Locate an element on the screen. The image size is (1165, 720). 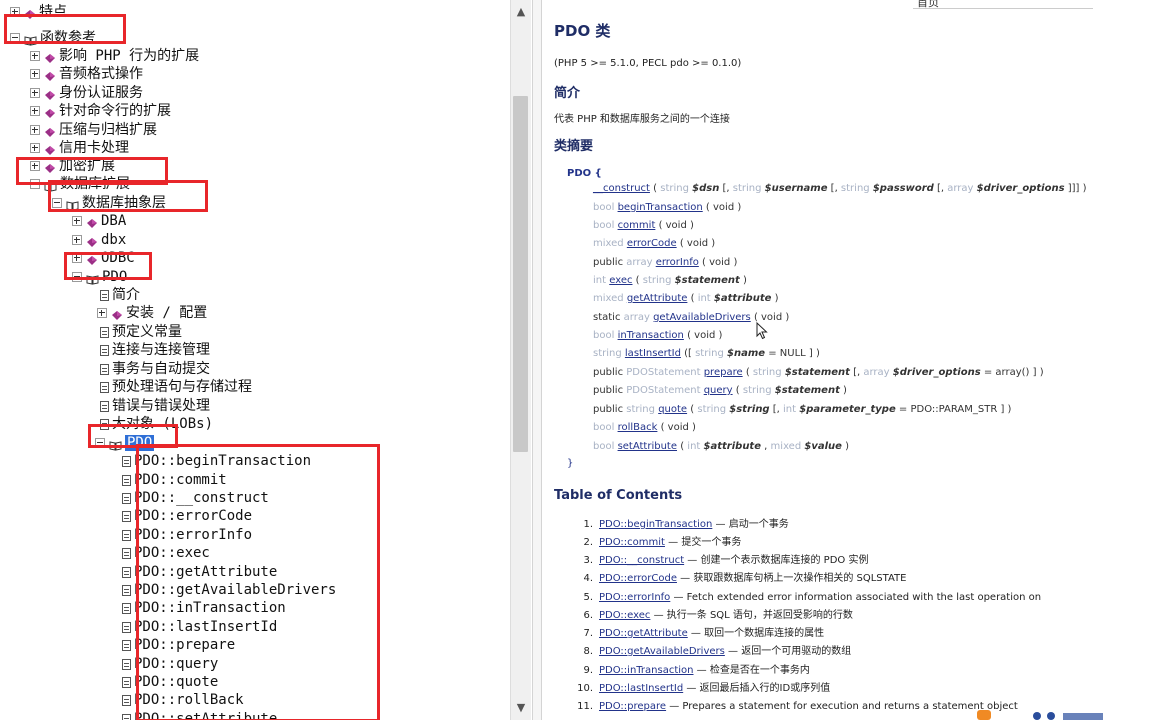
toc-link: PDO::inTransaction is located at coordinates (646, 670).